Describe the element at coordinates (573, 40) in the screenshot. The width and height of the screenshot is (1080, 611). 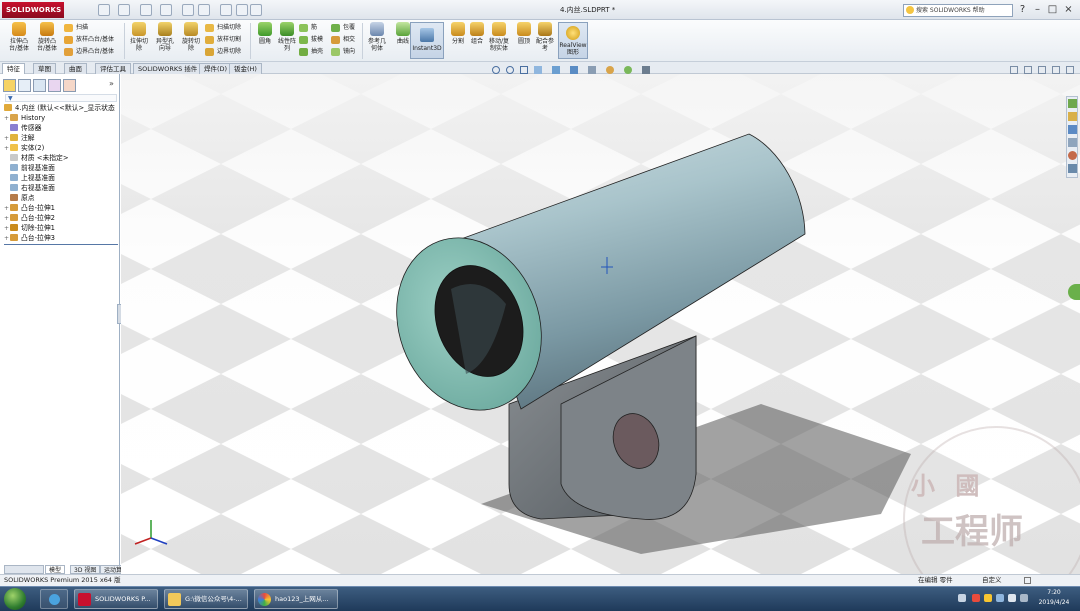
I see `realview-button: RealView 图形` at that location.